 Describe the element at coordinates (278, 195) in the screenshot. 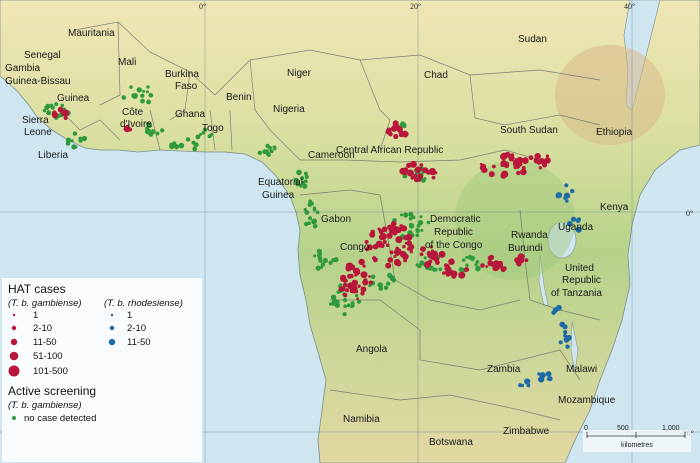

I see `label-guinea2: Guinea` at that location.